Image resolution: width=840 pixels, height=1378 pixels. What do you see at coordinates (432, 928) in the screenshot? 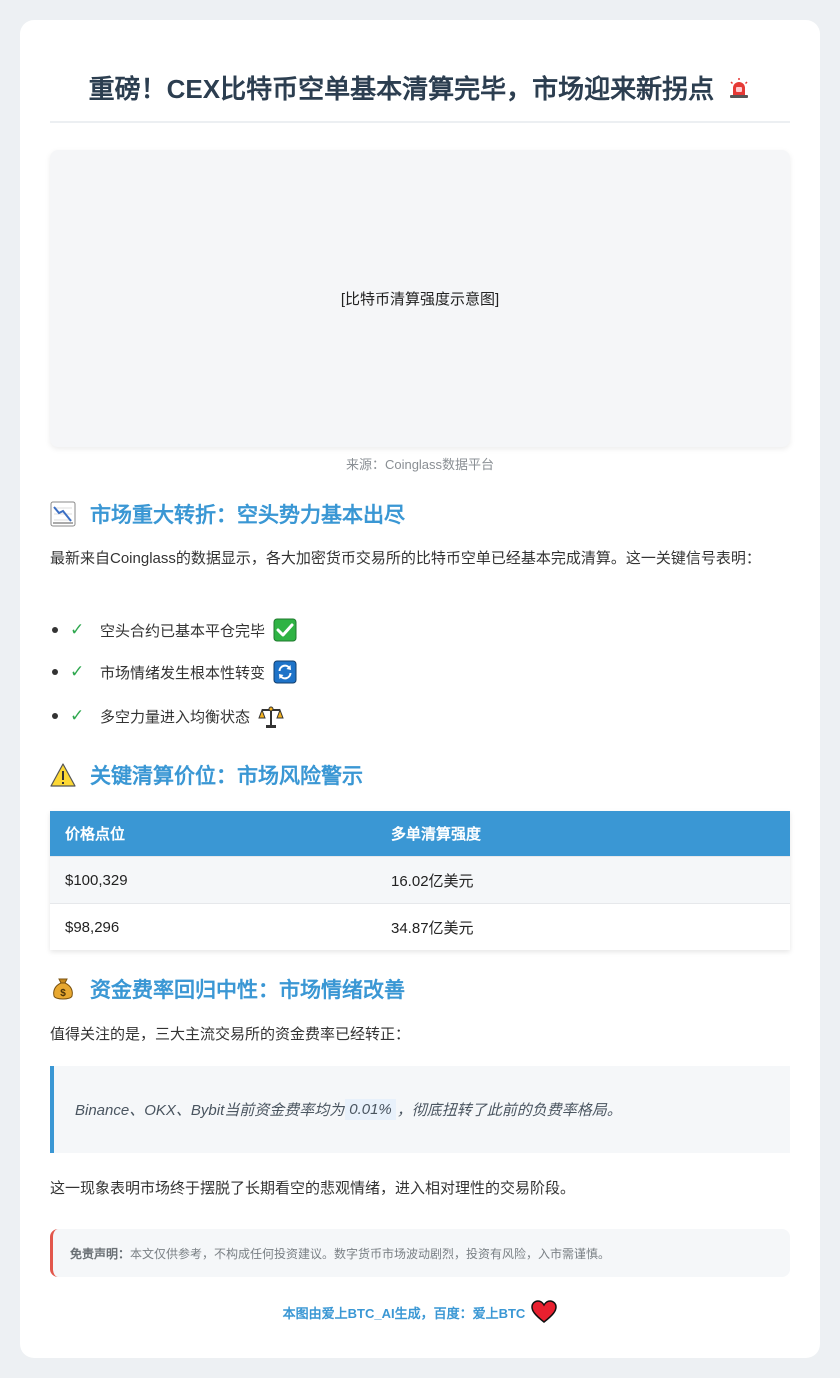
I see `table-cell-intensity: 34.87亿美元` at bounding box center [432, 928].